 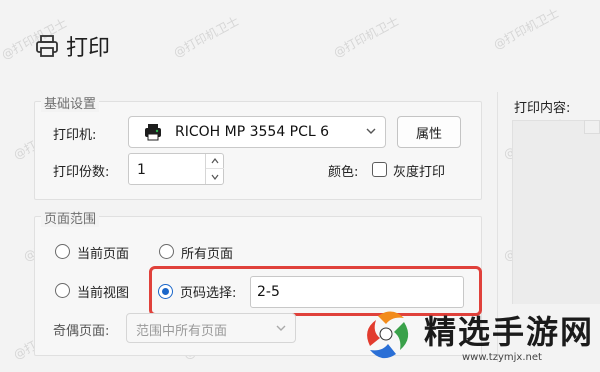 What do you see at coordinates (388, 335) in the screenshot?
I see `brand-logo-icon` at bounding box center [388, 335].